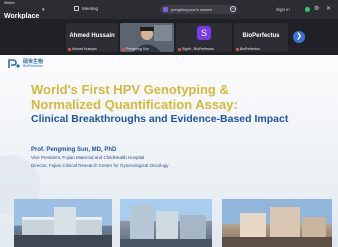 Image resolution: width=338 pixels, height=247 pixels. What do you see at coordinates (204, 33) in the screenshot?
I see `avatar: S` at bounding box center [204, 33].